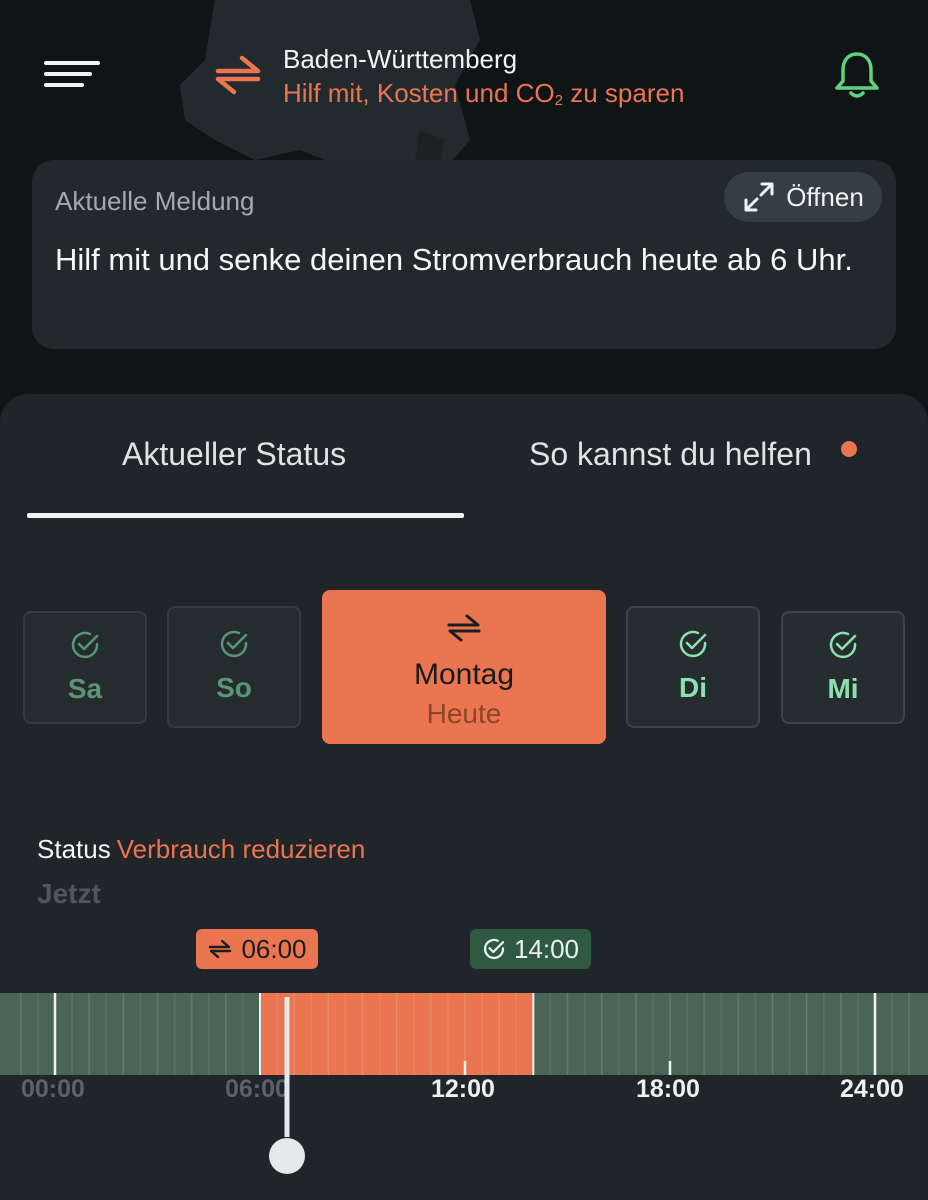 Image resolution: width=928 pixels, height=1200 pixels. I want to click on day-monday-today: Montag Heute, so click(464, 667).